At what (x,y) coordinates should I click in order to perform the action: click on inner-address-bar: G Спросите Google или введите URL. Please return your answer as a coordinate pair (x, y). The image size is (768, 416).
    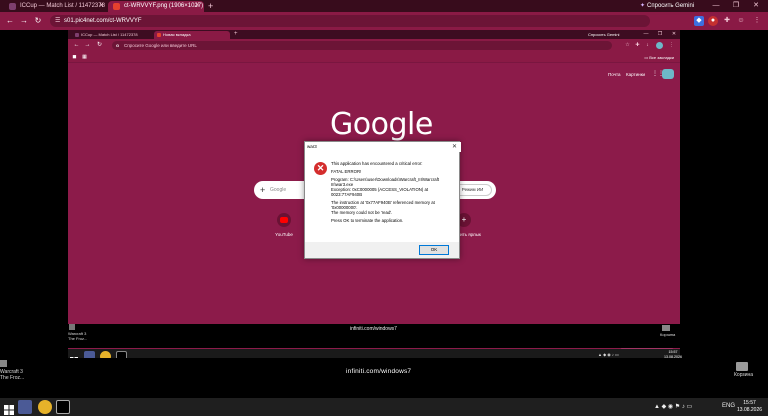
    Looking at the image, I should click on (362, 45).